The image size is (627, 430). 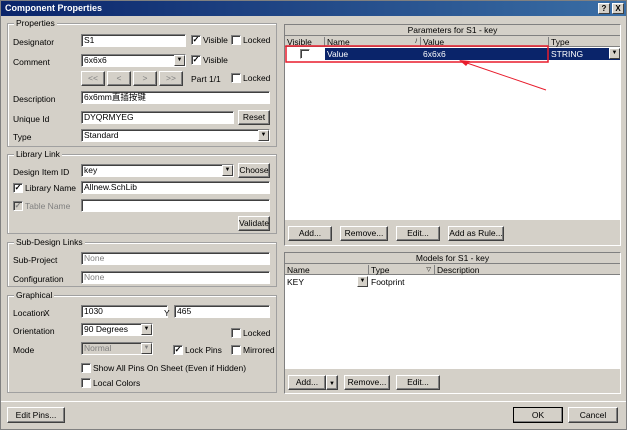 What do you see at coordinates (117, 329) in the screenshot?
I see `orientation-select: 90 Degrees ▼` at bounding box center [117, 329].